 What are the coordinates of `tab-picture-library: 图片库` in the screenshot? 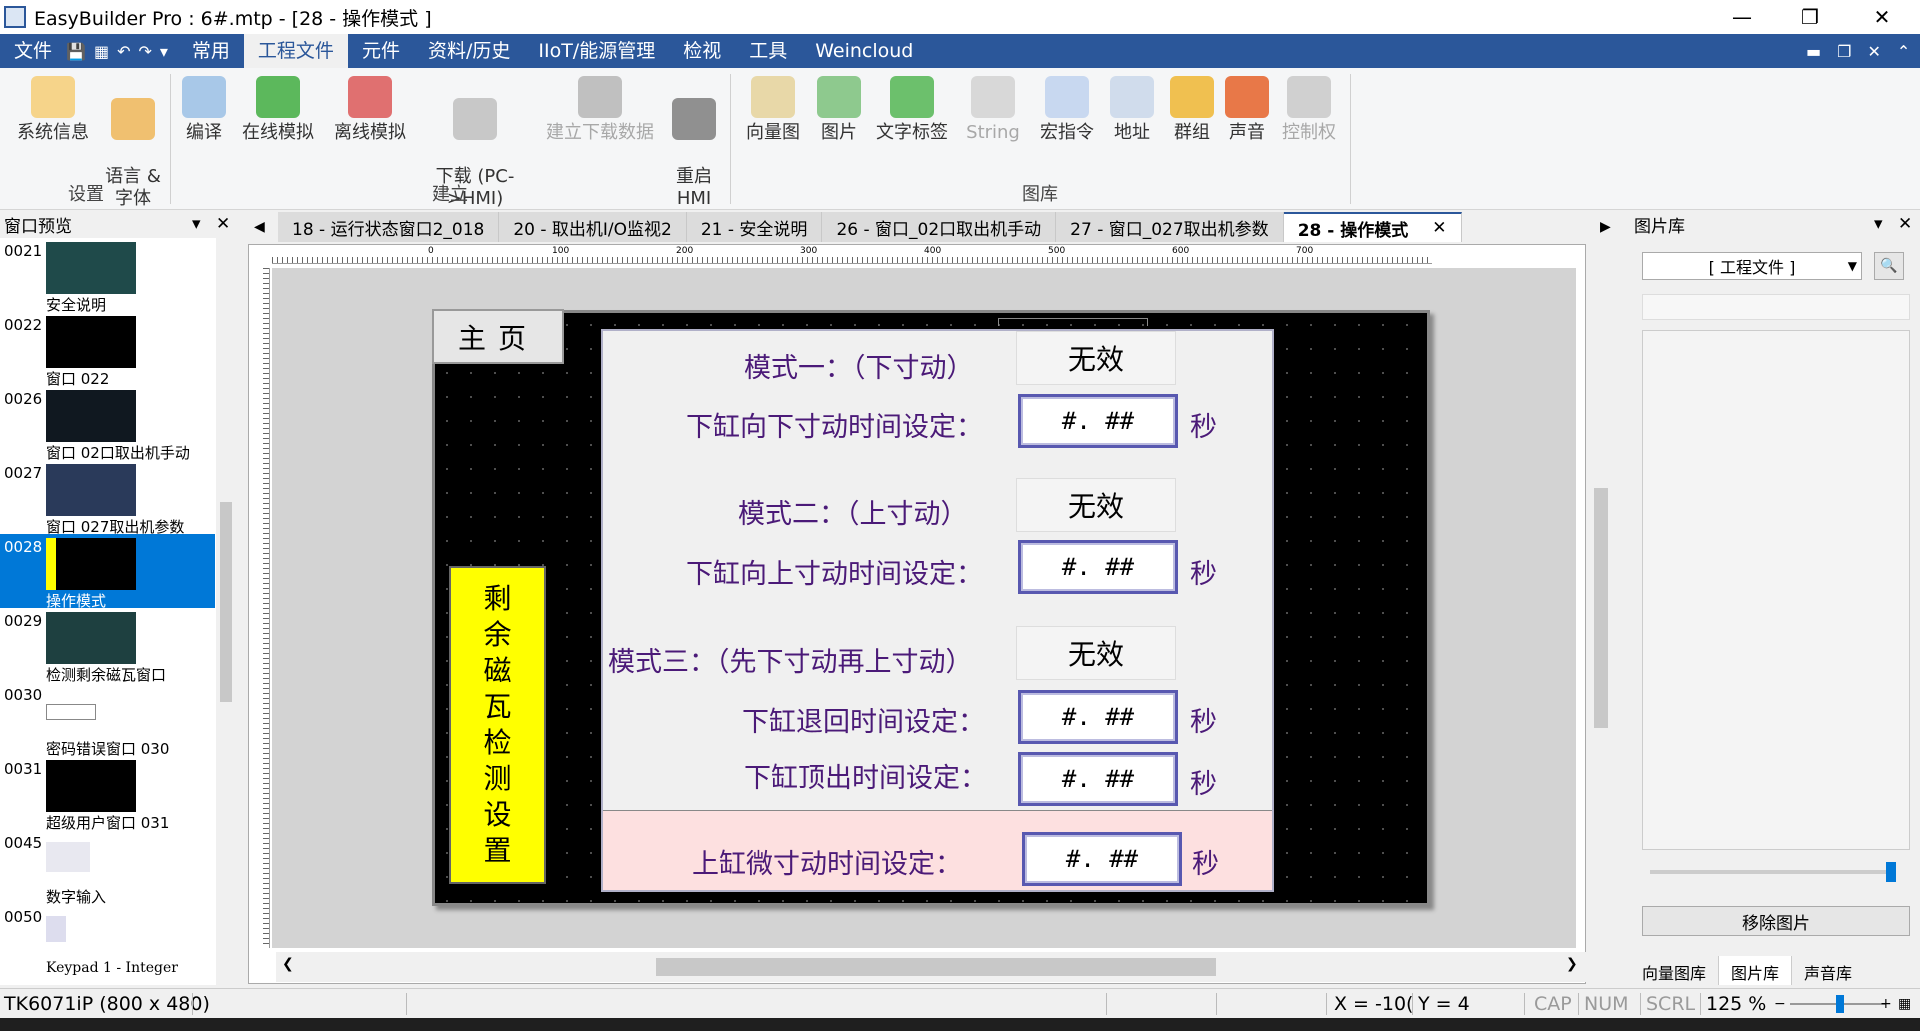 It's located at (1756, 970).